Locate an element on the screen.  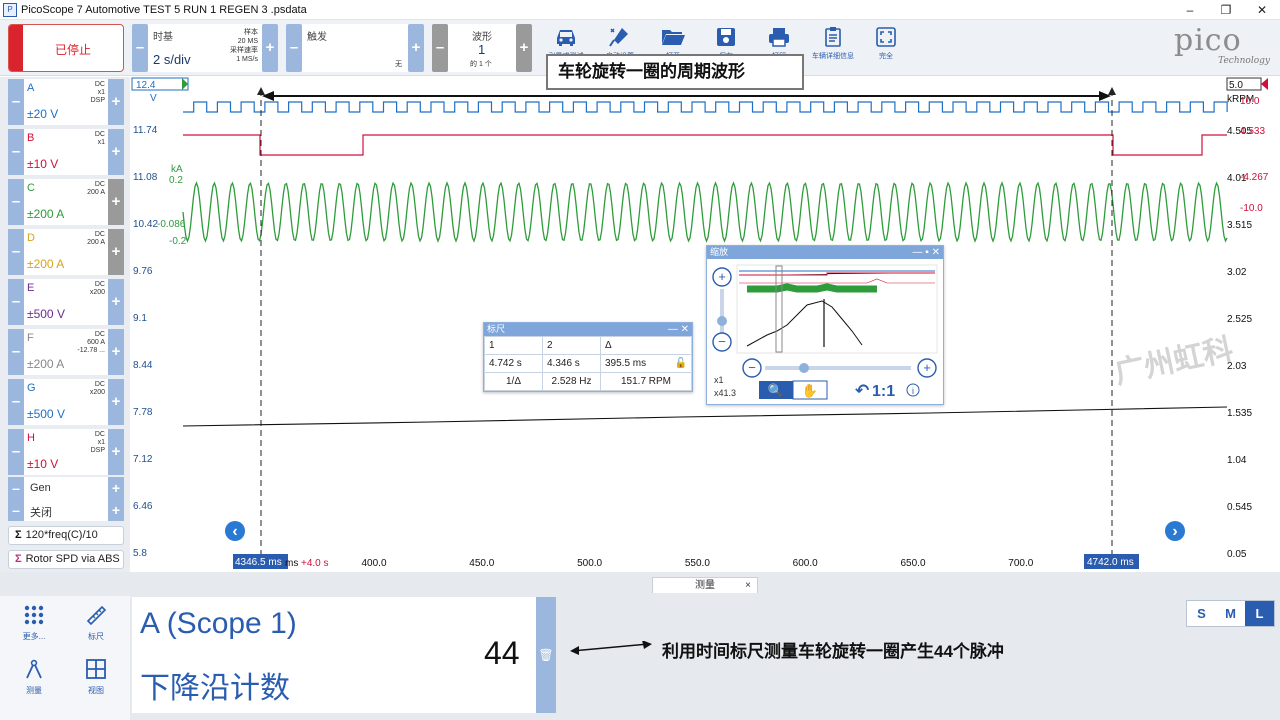
vertical-zoom-slider is located at coordinates (722, 313).